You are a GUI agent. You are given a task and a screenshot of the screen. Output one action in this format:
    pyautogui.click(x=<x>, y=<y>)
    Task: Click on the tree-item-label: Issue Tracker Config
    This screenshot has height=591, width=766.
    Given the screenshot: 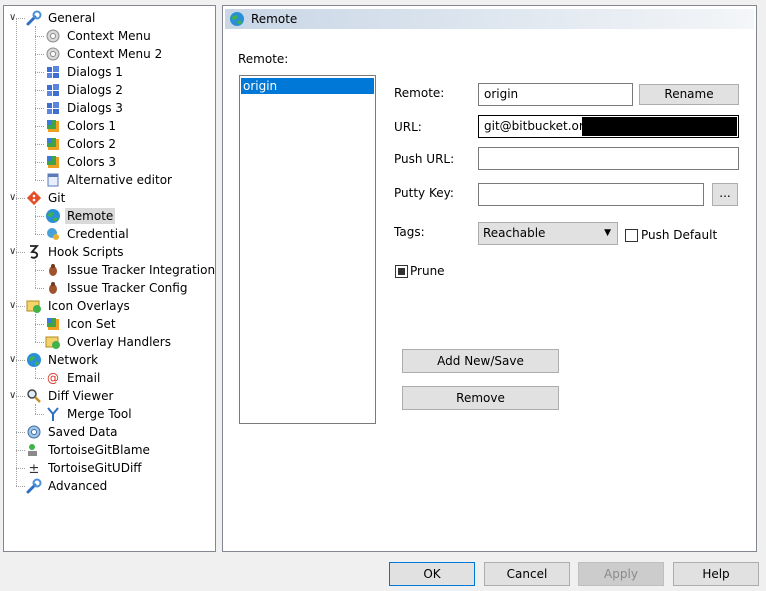 What is the action you would take?
    pyautogui.click(x=127, y=288)
    